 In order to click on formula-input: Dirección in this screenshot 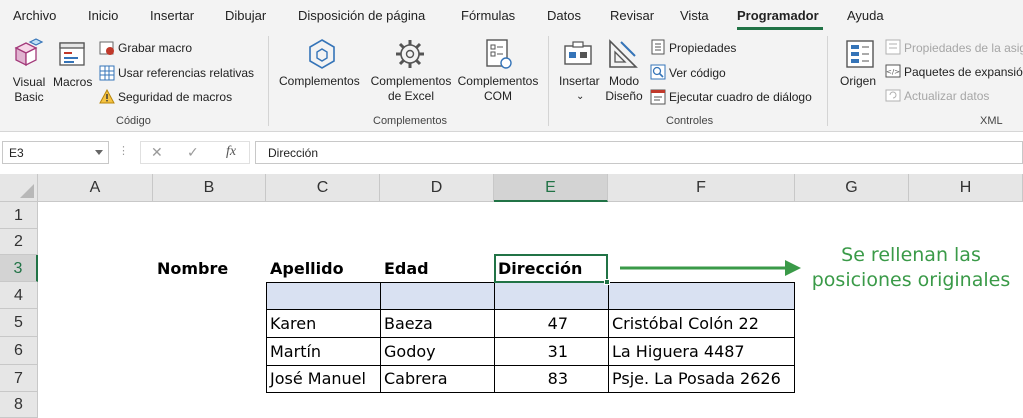, I will do `click(639, 152)`.